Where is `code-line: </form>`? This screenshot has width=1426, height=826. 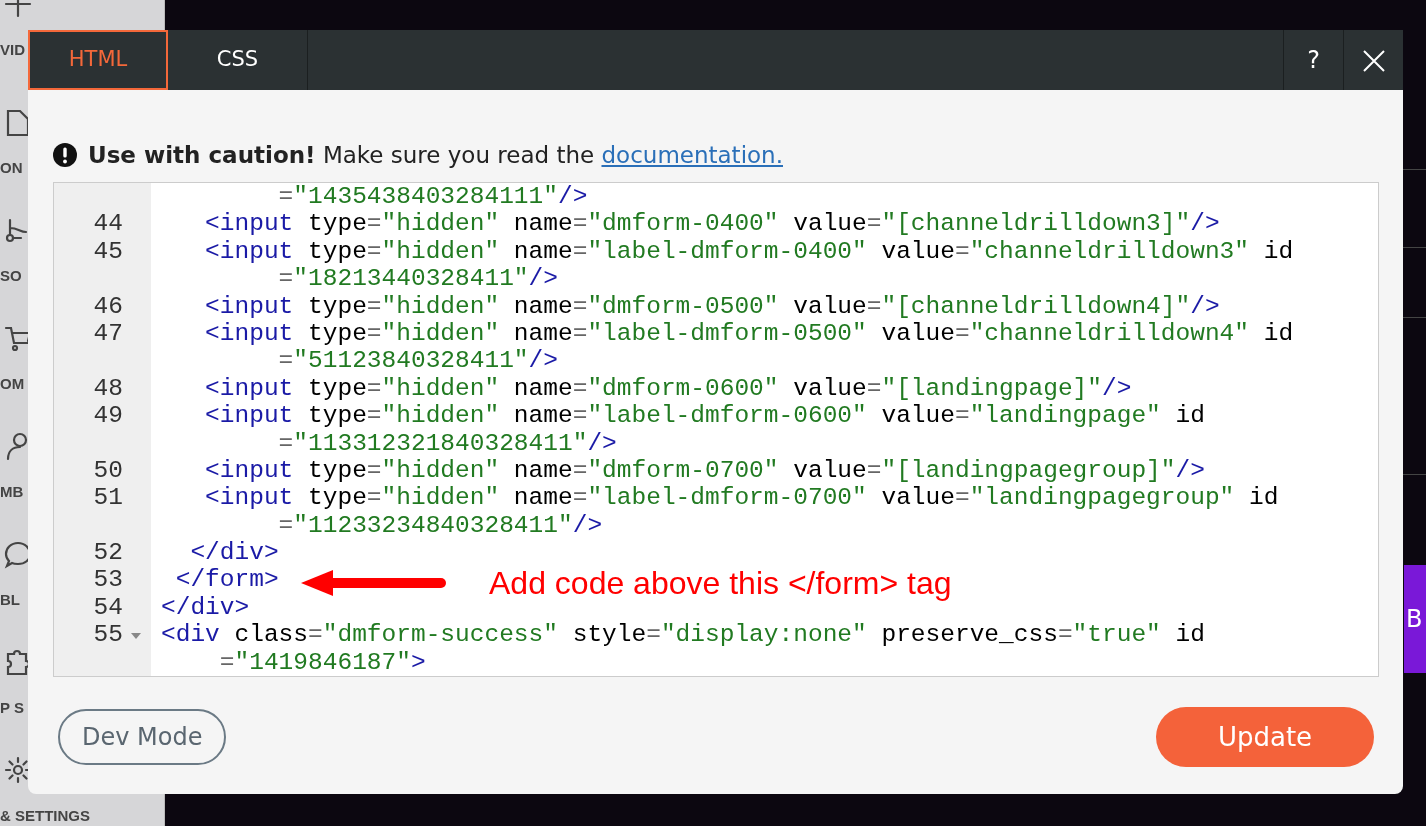
code-line: </form> is located at coordinates (226, 580).